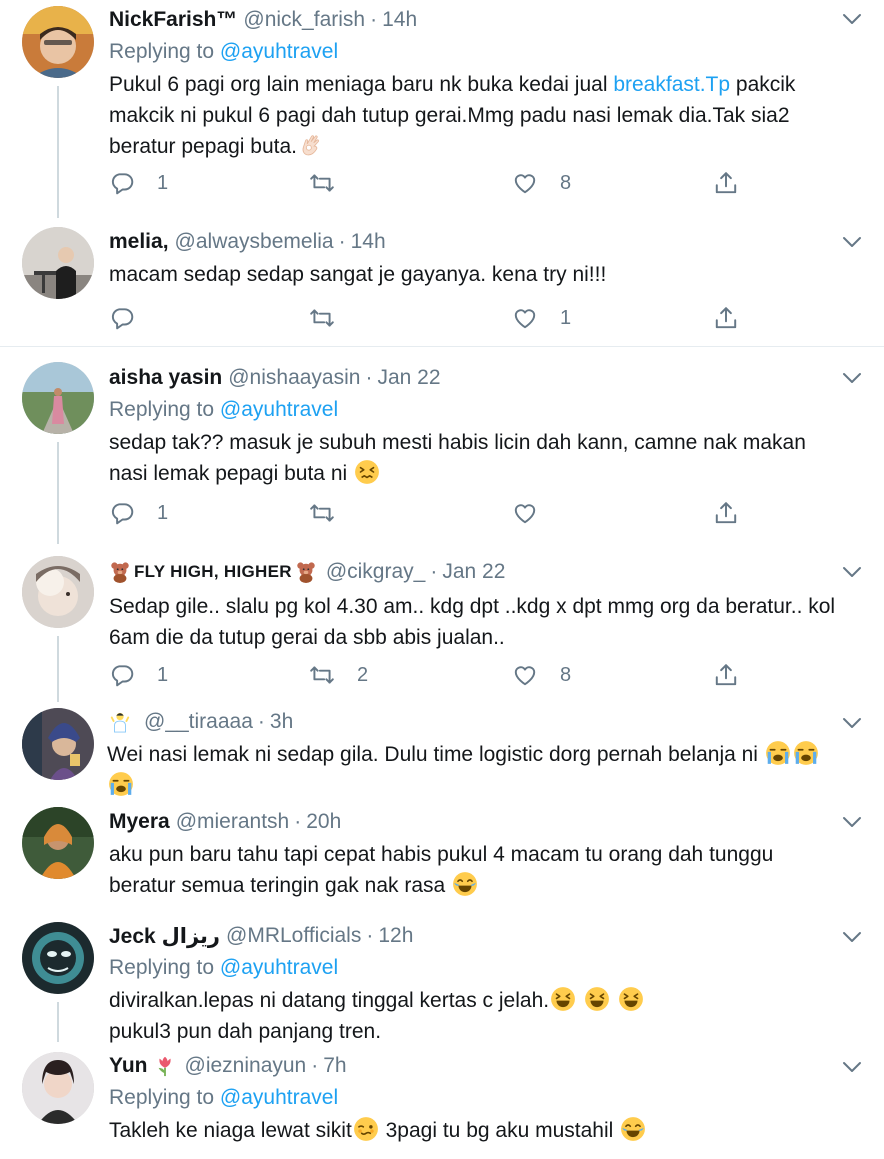  Describe the element at coordinates (233, 822) in the screenshot. I see `user-handle: @mierantsh` at that location.